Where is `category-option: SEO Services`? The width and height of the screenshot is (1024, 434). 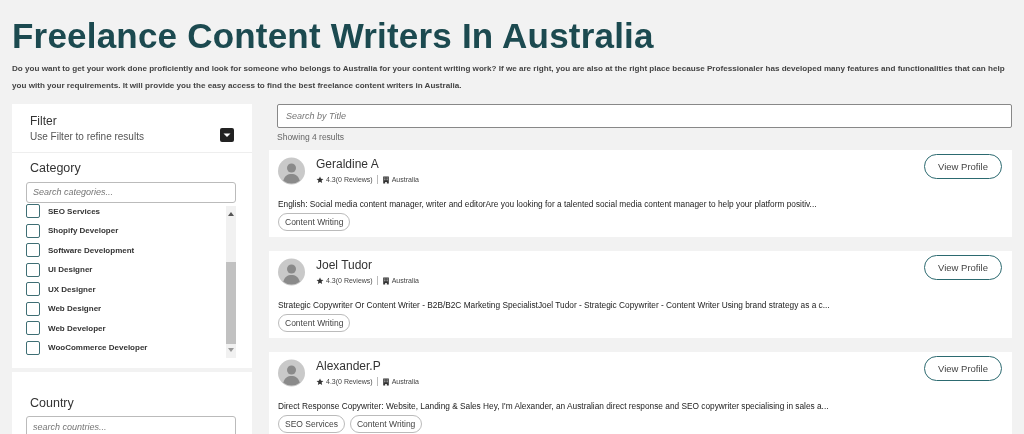
category-option: SEO Services is located at coordinates (126, 211).